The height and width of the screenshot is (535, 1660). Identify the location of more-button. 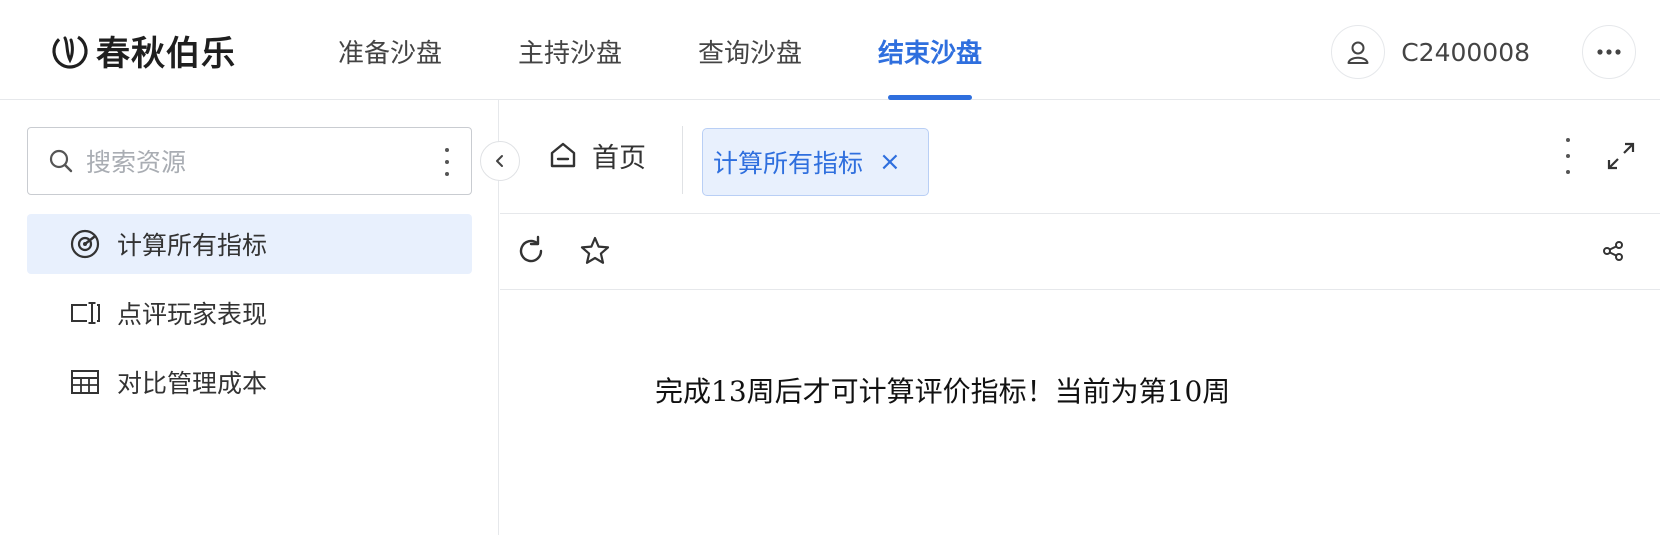
(1609, 52).